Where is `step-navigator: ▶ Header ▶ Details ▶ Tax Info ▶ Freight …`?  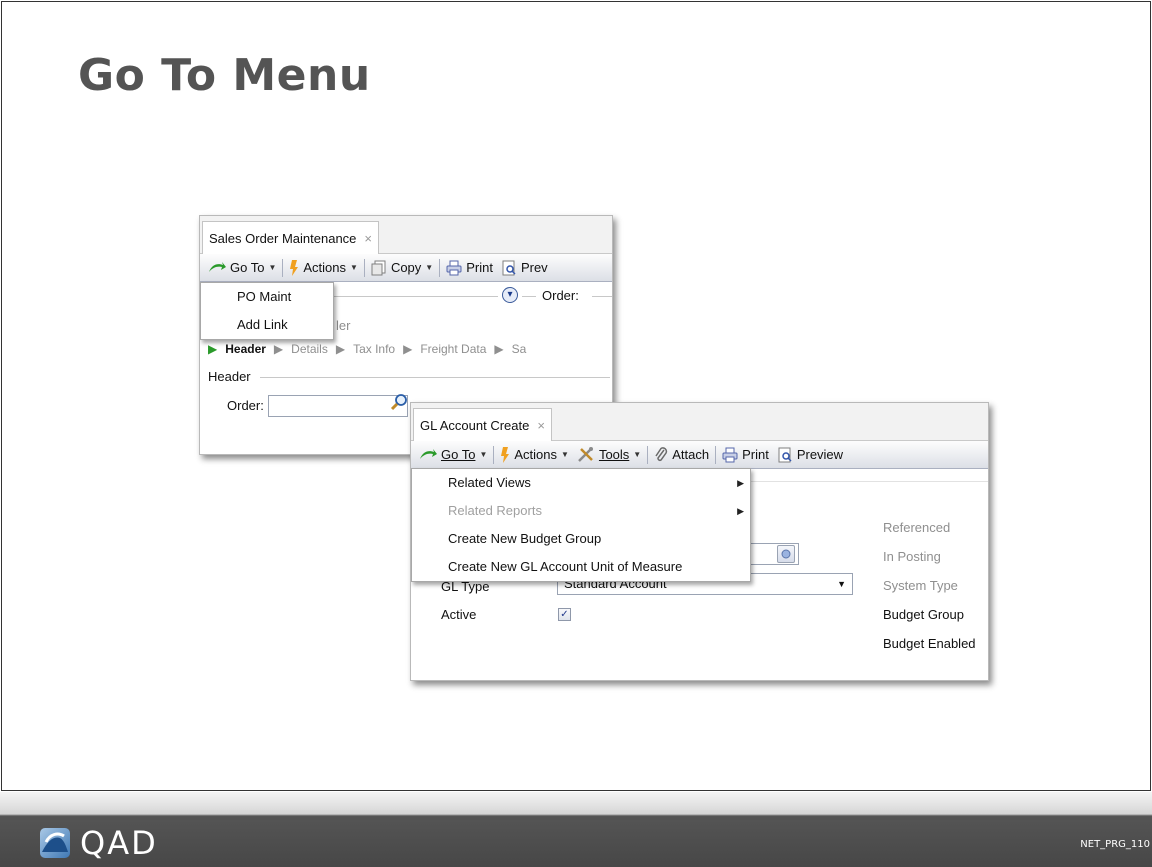 step-navigator: ▶ Header ▶ Details ▶ Tax Info ▶ Freight … is located at coordinates (406, 349).